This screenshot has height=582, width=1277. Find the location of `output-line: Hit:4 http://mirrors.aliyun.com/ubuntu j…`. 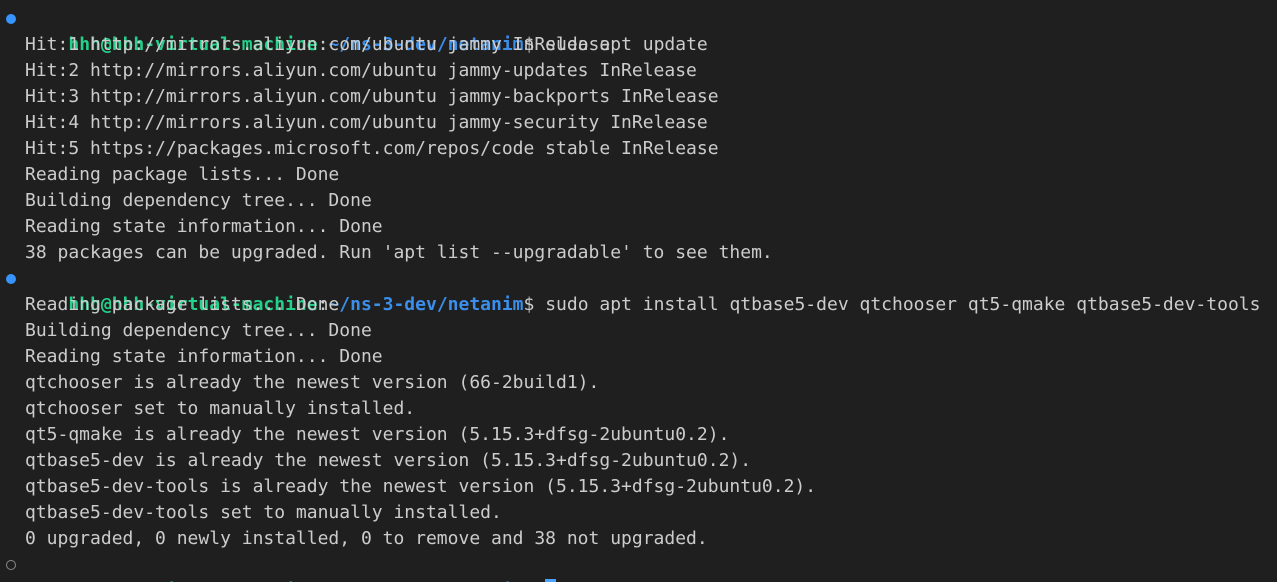

output-line: Hit:4 http://mirrors.aliyun.com/ubuntu j… is located at coordinates (366, 122).